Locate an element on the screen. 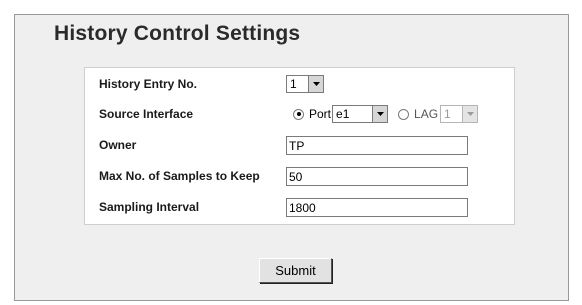 This screenshot has height=305, width=582. history-entry-label: History Entry No. is located at coordinates (148, 84).